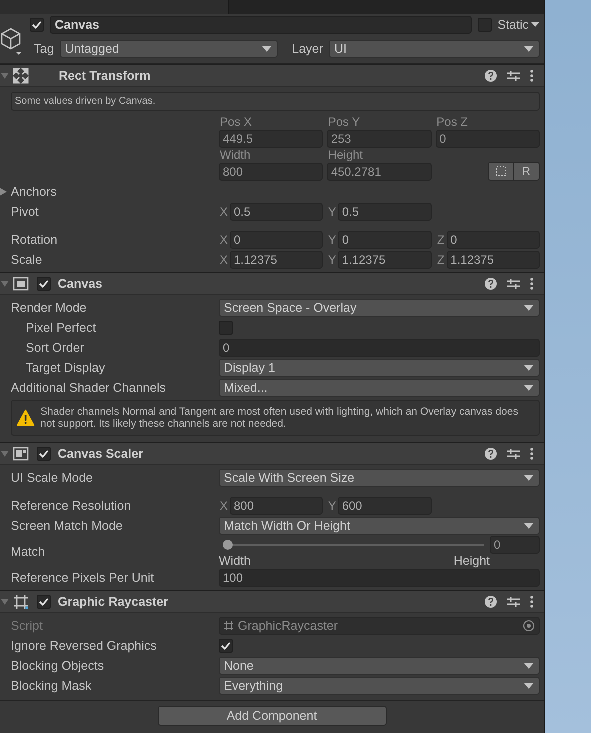 The image size is (591, 733). What do you see at coordinates (21, 602) in the screenshot?
I see `raycaster-icon` at bounding box center [21, 602].